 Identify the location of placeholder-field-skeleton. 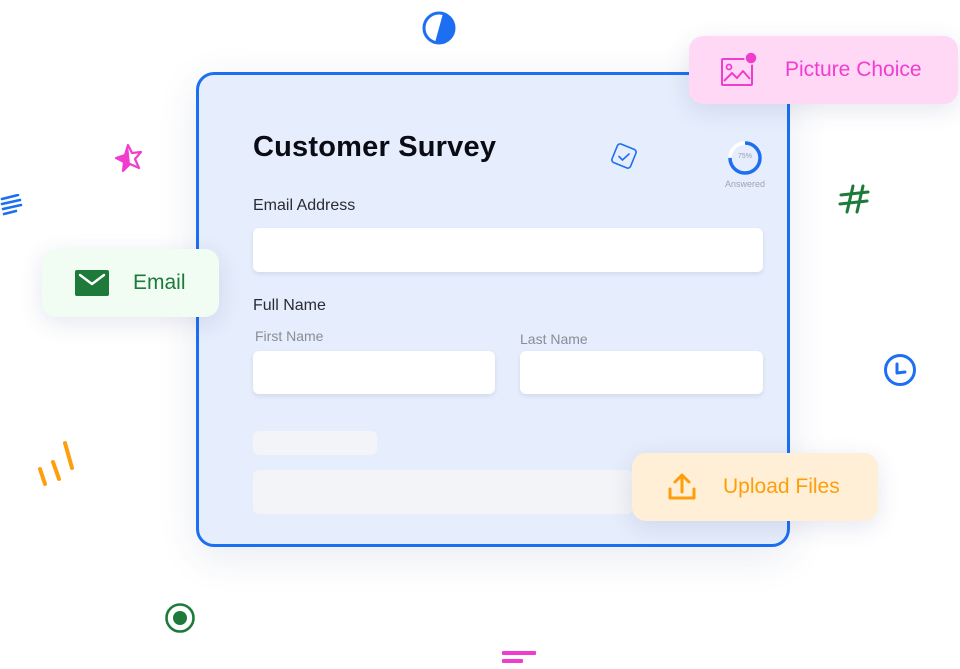
(443, 492).